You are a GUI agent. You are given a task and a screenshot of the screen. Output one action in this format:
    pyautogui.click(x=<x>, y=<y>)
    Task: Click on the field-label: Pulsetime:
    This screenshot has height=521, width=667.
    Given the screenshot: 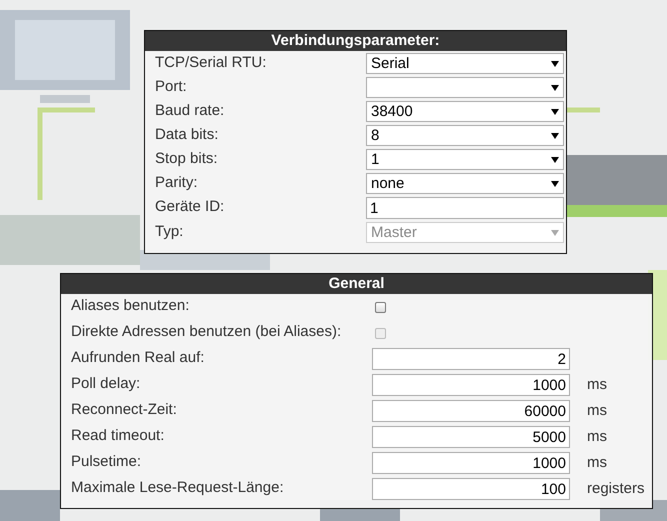 What is the action you would take?
    pyautogui.click(x=106, y=462)
    